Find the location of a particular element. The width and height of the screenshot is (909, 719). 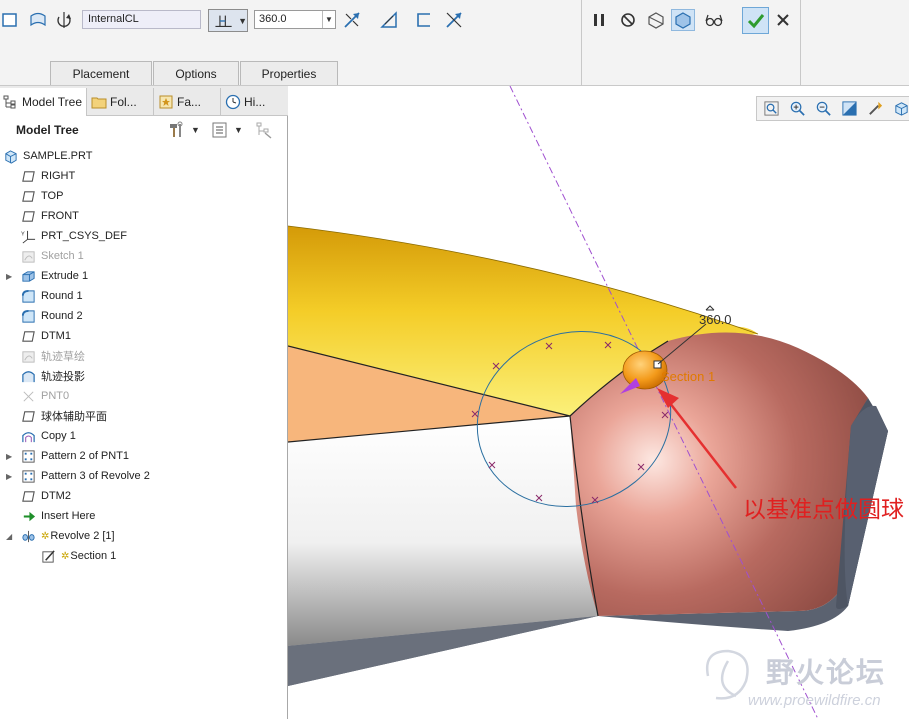

svg-text: Y is located at coordinates (23, 234).